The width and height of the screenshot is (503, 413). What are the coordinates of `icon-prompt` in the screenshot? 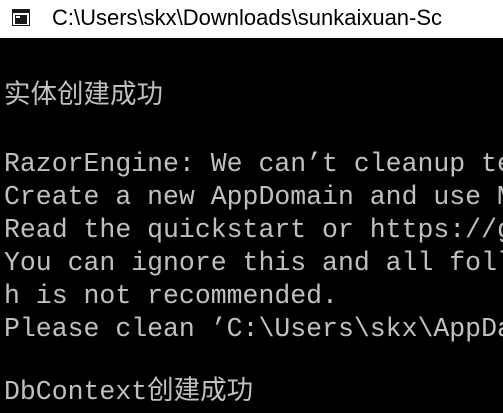 It's located at (18, 17).